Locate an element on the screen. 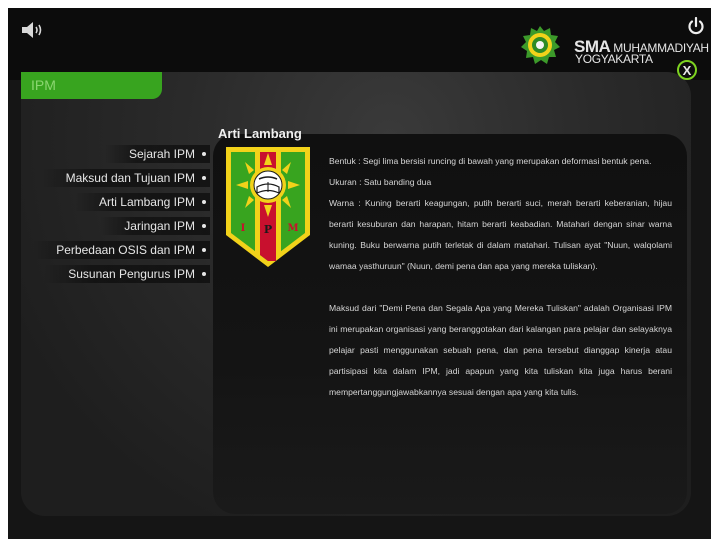 The width and height of the screenshot is (715, 543). menu-item-sejarah: Sejarah IPM is located at coordinates (125, 154).